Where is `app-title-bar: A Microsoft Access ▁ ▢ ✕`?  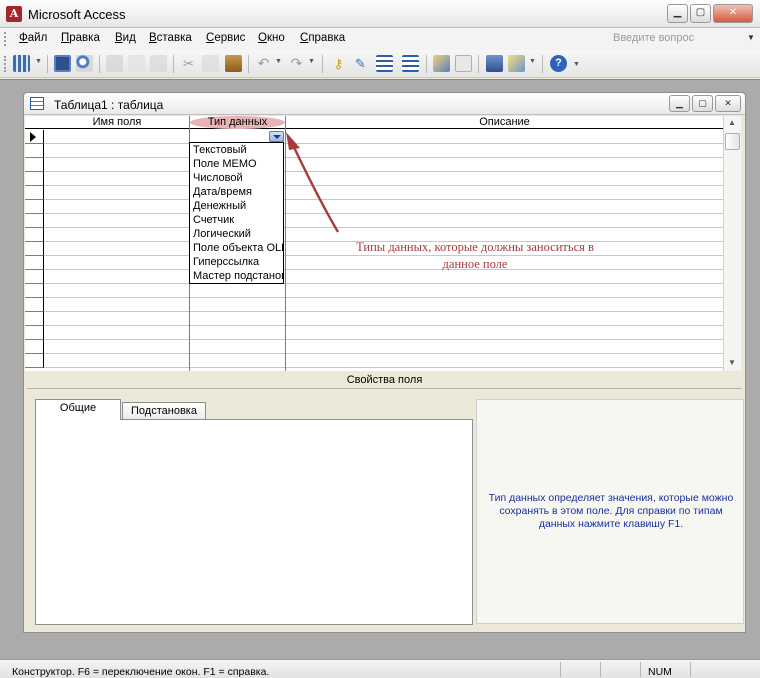
app-title-bar: A Microsoft Access ▁ ▢ ✕ is located at coordinates (380, 14).